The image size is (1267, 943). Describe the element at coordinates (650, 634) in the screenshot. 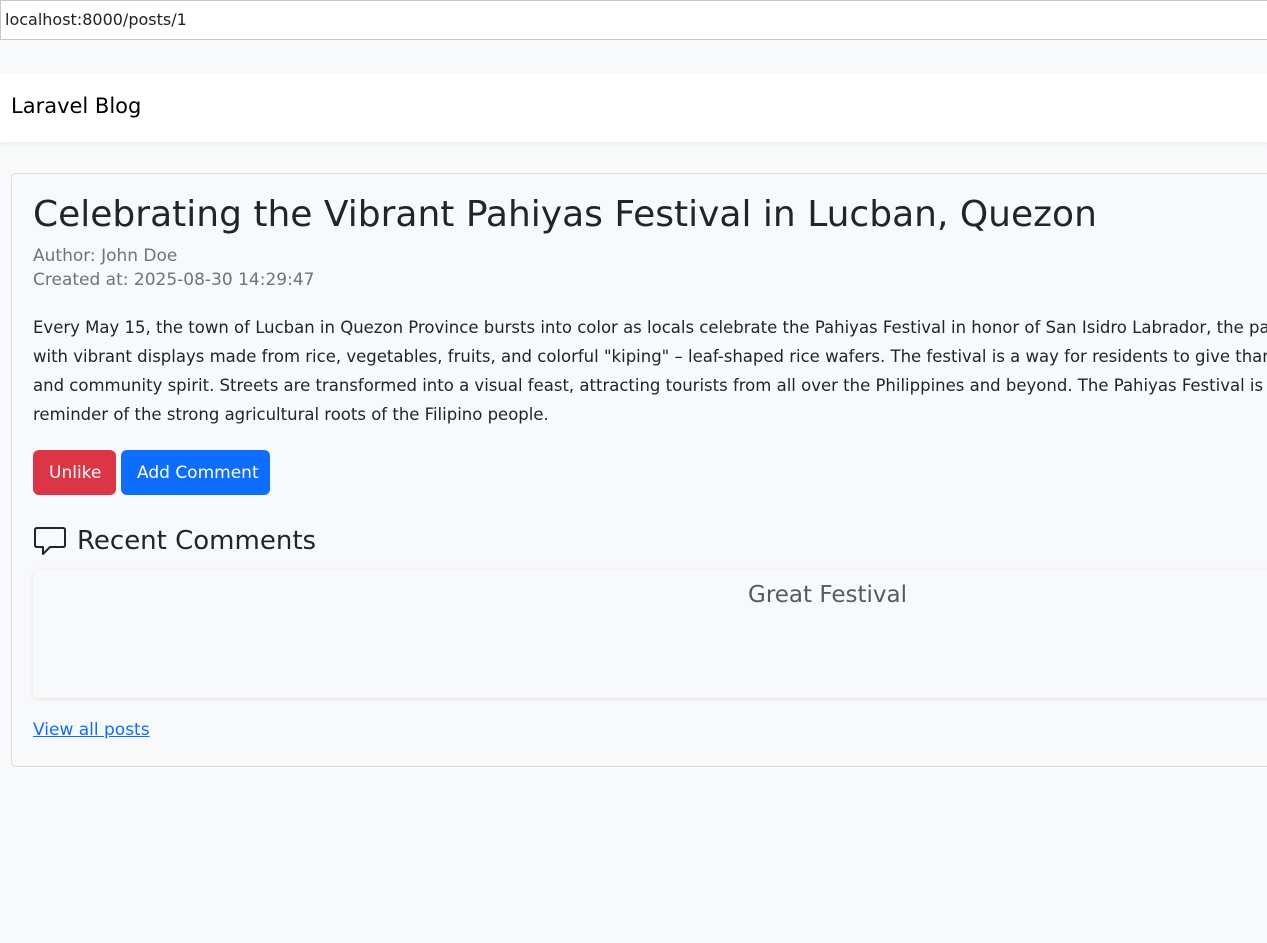

I see `comment-item: Great Festival` at that location.